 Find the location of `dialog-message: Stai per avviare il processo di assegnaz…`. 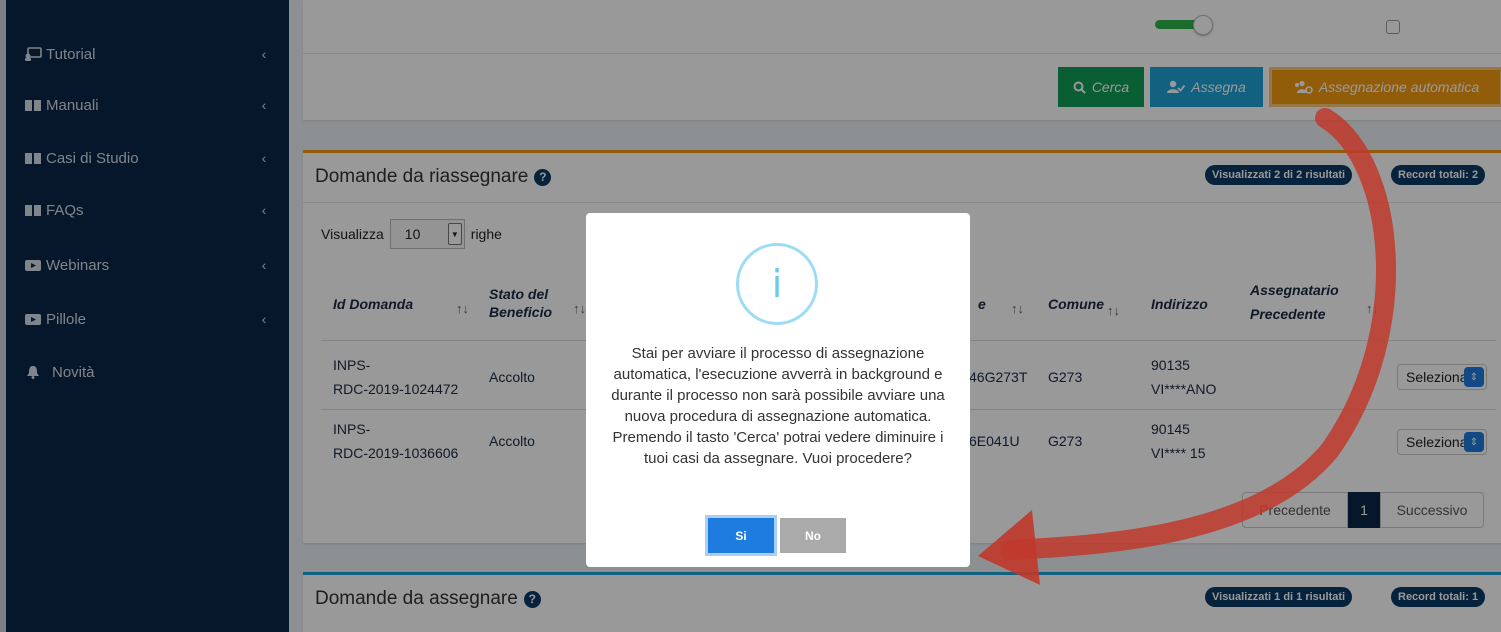

dialog-message: Stai per avviare il processo di assegnaz… is located at coordinates (778, 406).